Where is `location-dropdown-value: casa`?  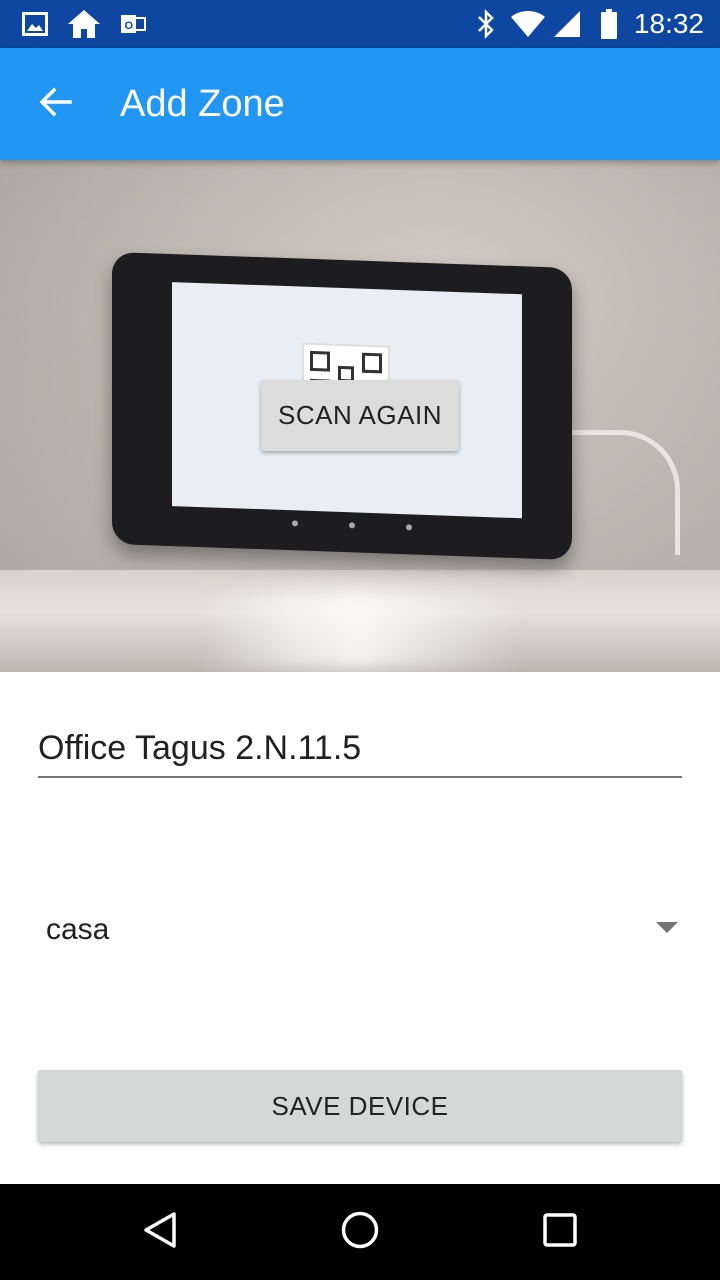 location-dropdown-value: casa is located at coordinates (78, 929).